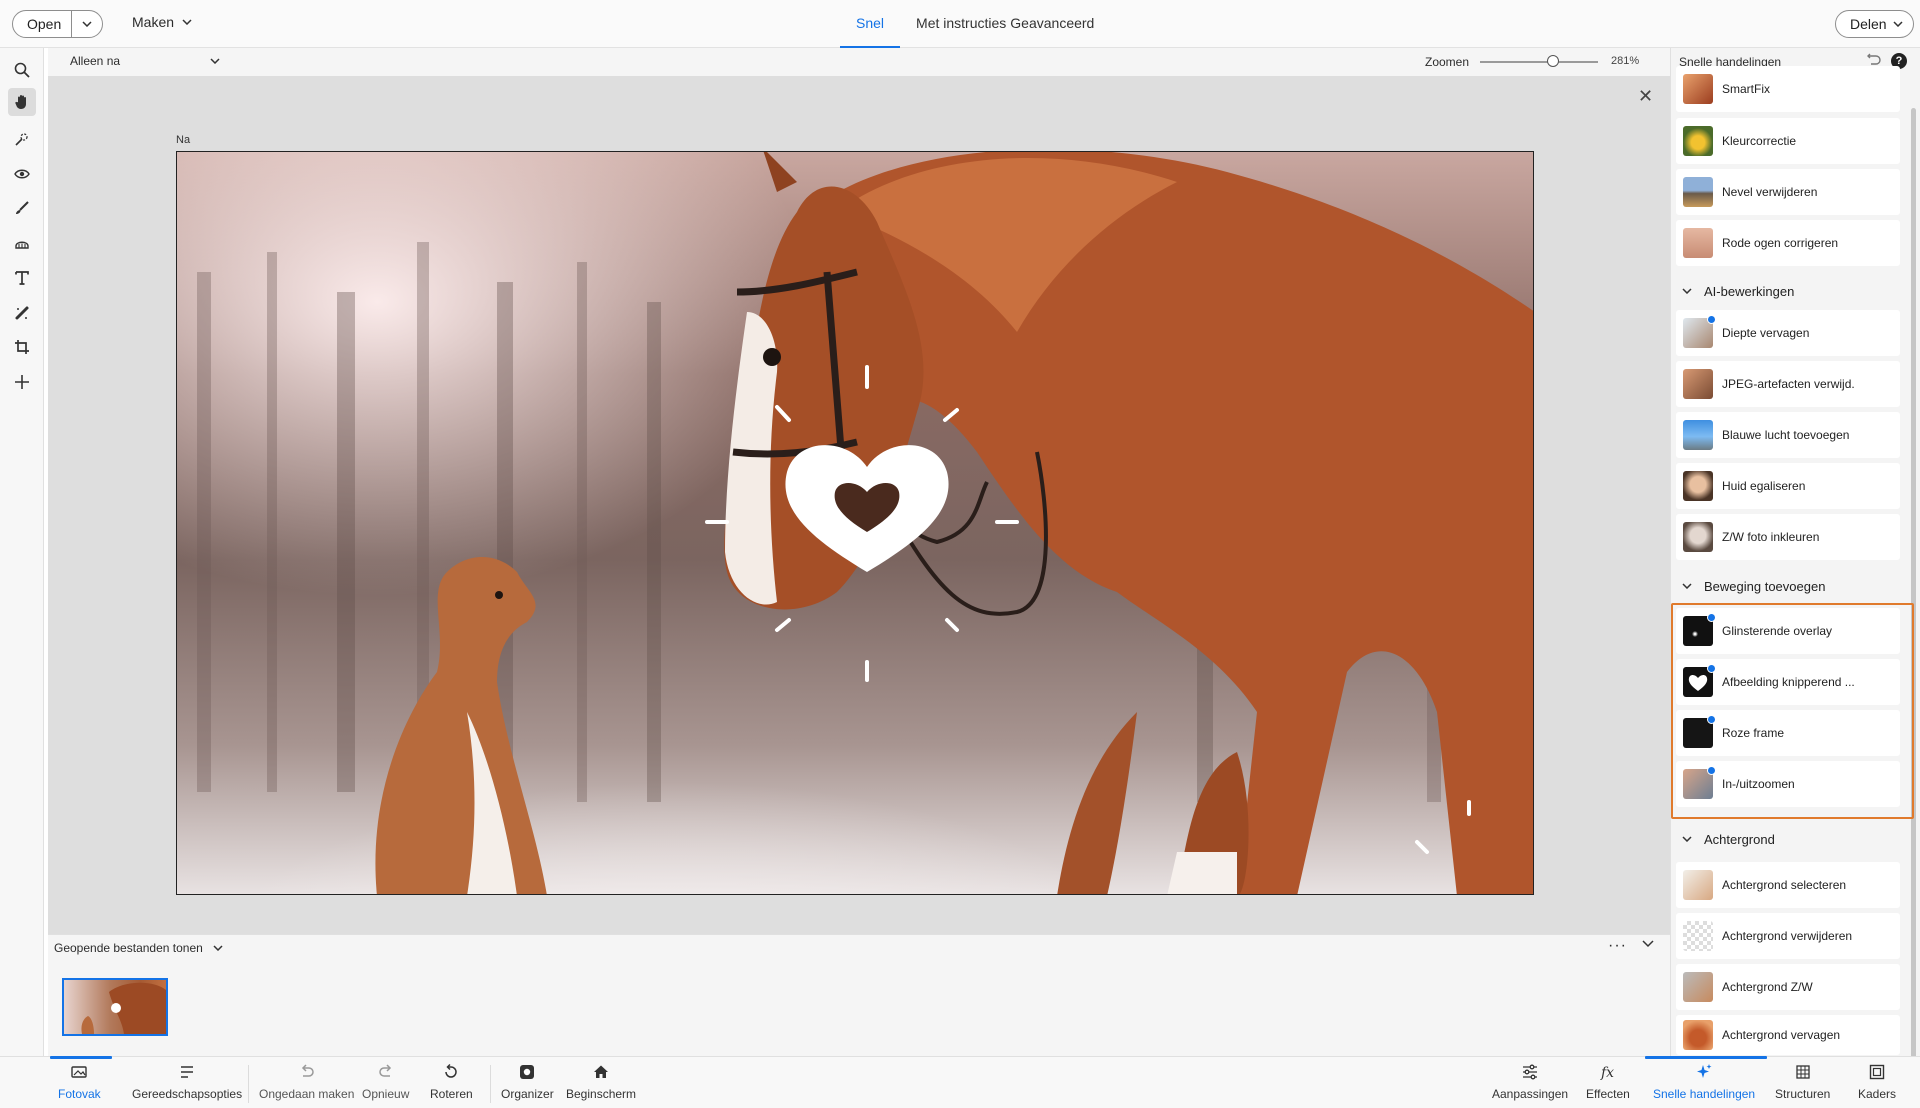  Describe the element at coordinates (22, 208) in the screenshot. I see `brush-tool-icon` at that location.